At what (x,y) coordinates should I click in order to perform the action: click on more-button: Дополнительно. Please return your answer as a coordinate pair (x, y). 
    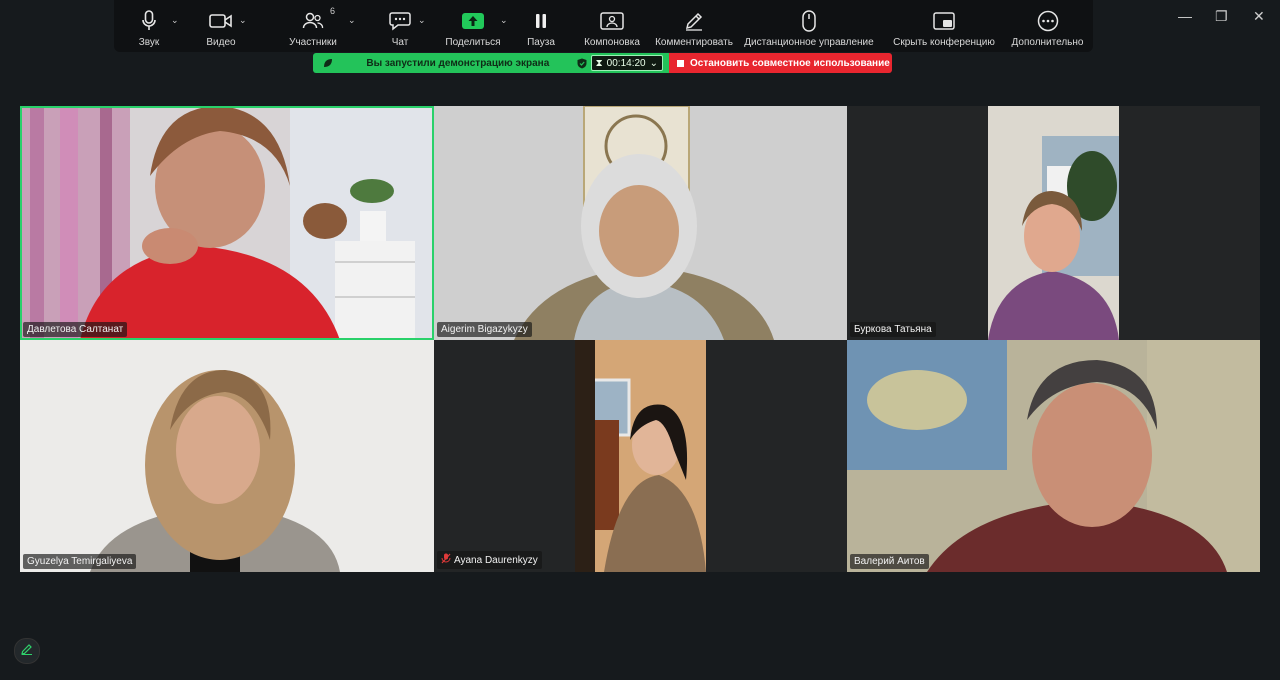
    Looking at the image, I should click on (1047, 26).